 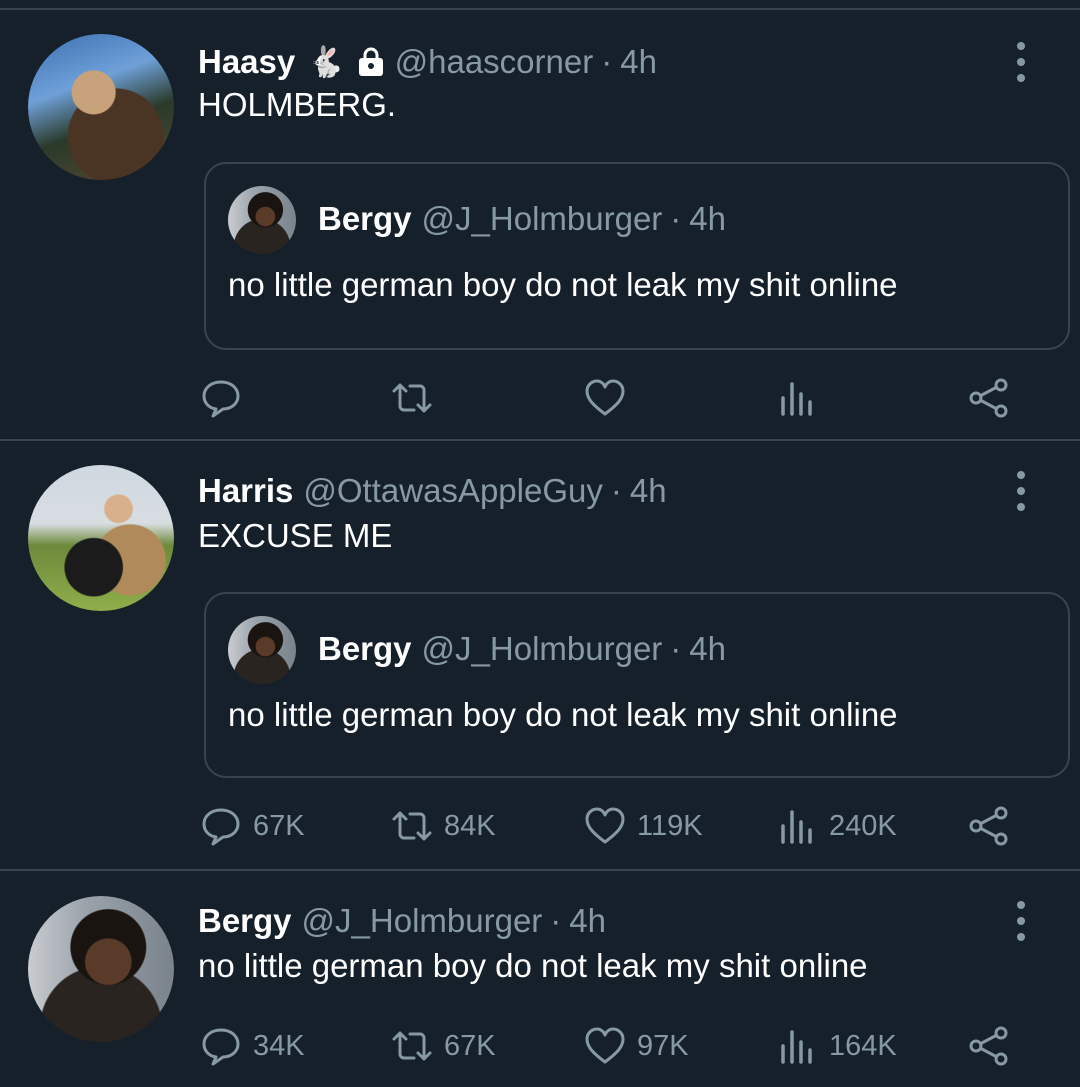 I want to click on views-count: 164K, so click(x=863, y=1045).